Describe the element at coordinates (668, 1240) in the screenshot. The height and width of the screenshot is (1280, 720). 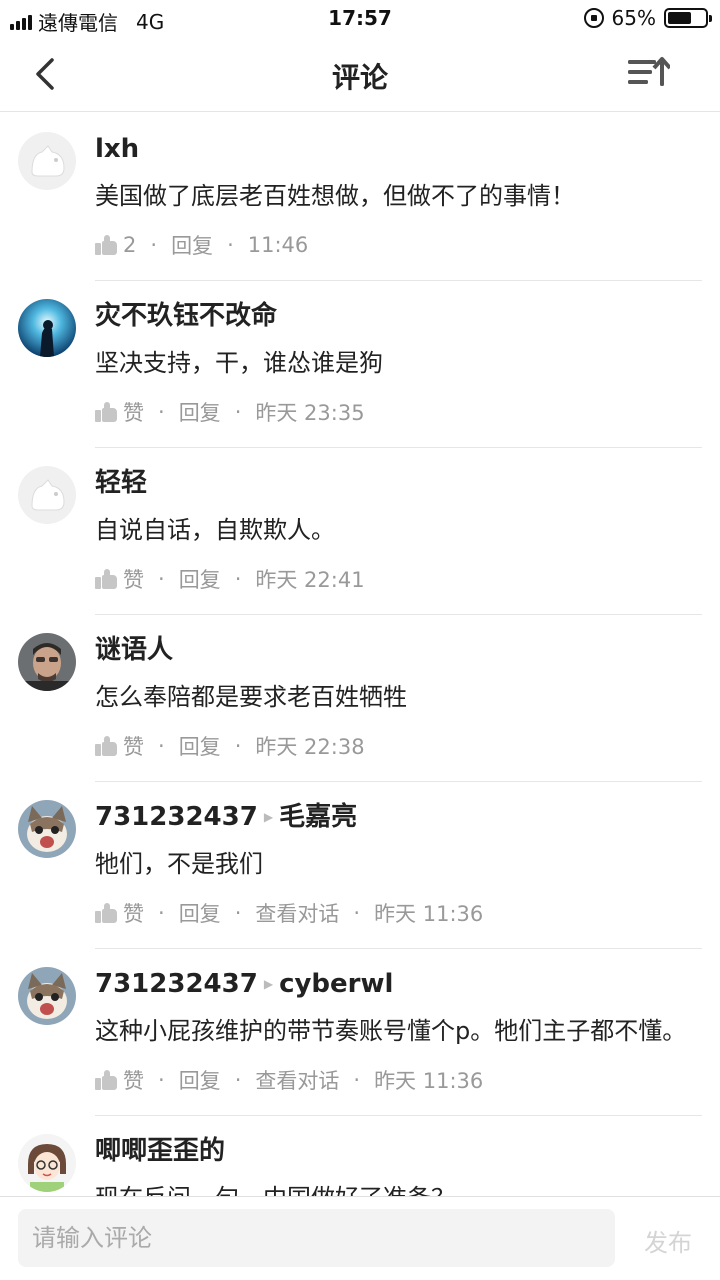
I see `send-button: 发布` at that location.